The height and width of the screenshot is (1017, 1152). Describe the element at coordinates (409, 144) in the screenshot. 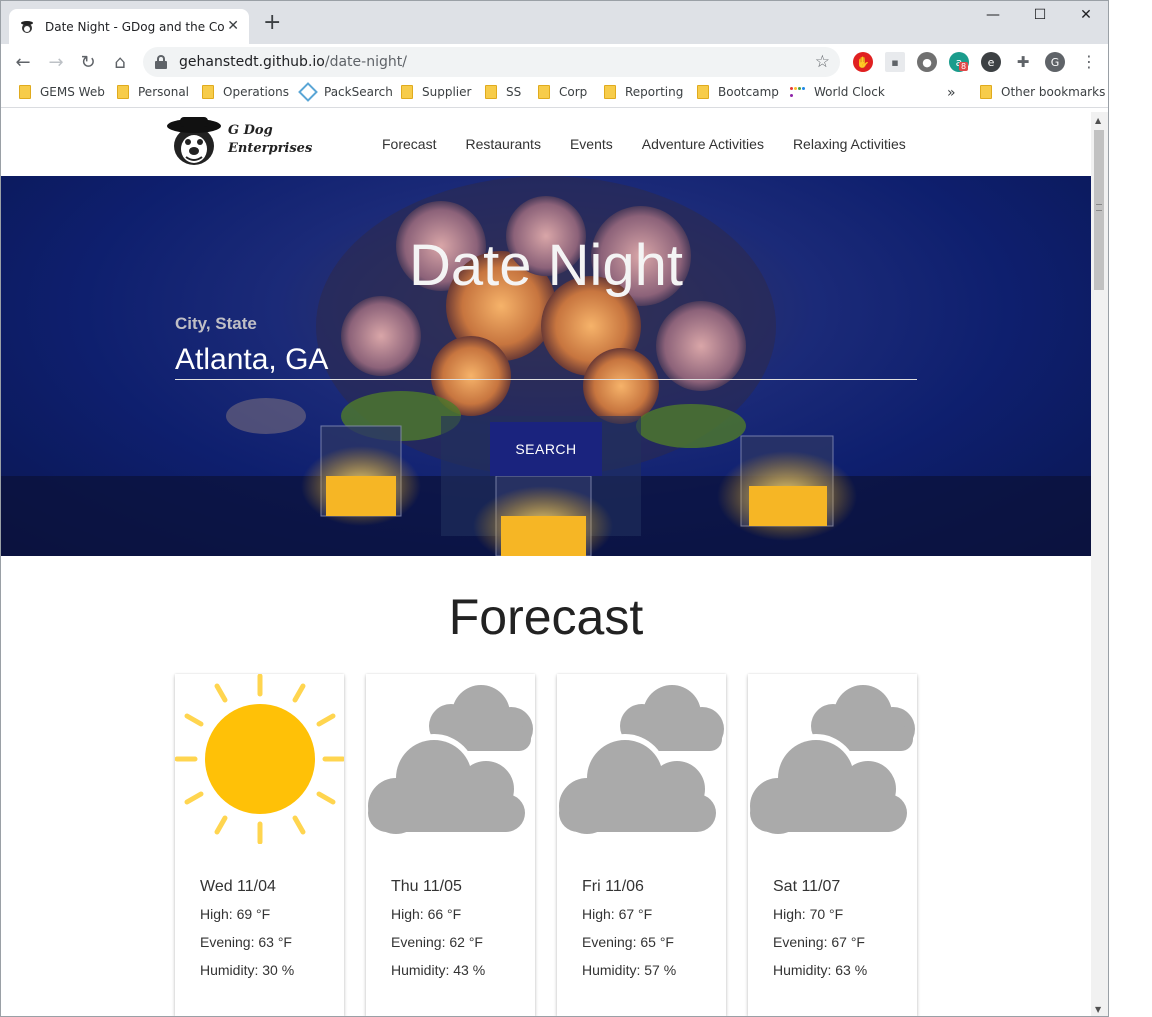

I see `nav-forecast: Forecast` at that location.